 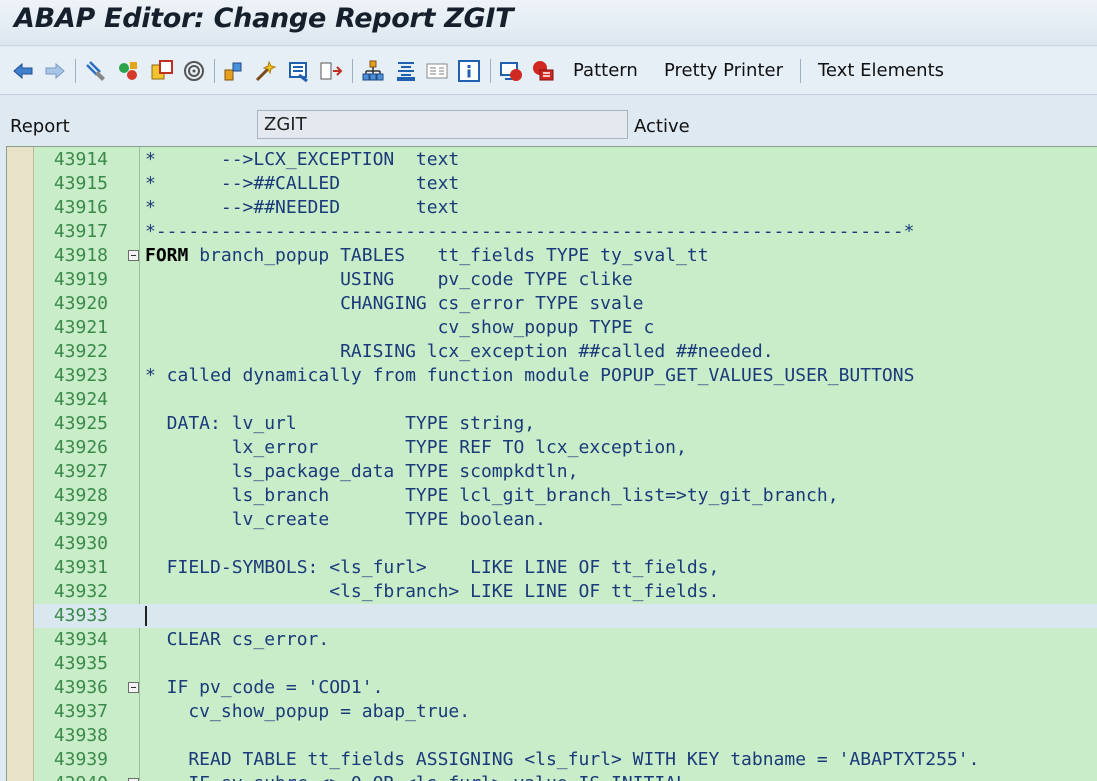 I want to click on line-number: 43922, so click(x=80, y=351).